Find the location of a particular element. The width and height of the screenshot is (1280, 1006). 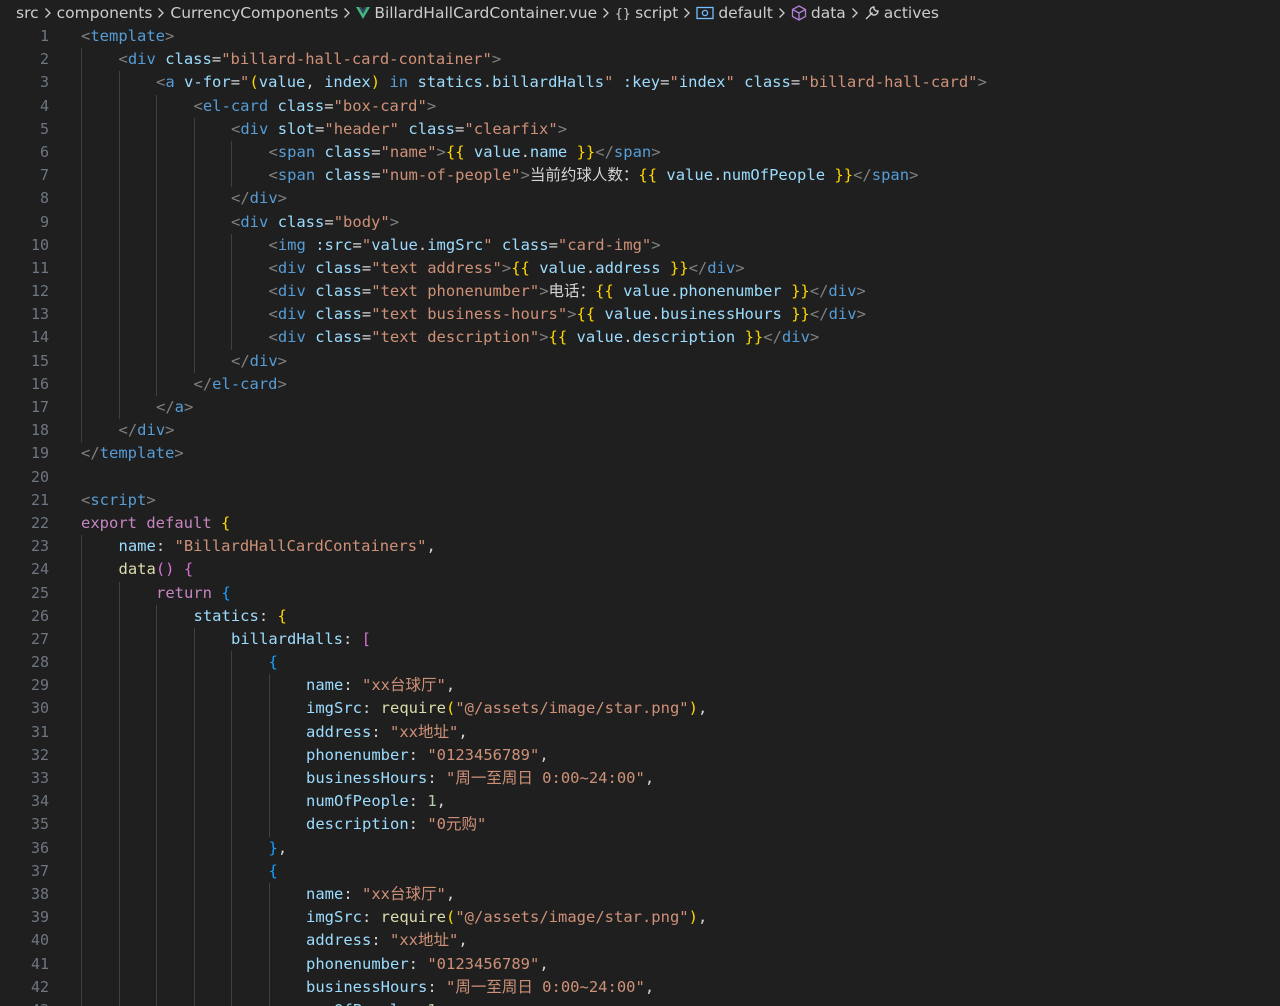

code-line: 31 address: "xx地址", is located at coordinates (640, 732).